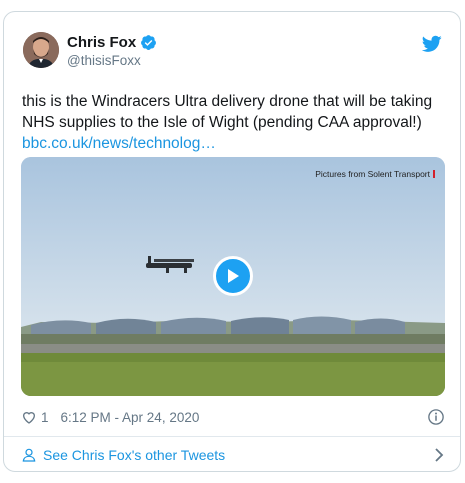 This screenshot has height=483, width=465. I want to click on info-icon, so click(436, 417).